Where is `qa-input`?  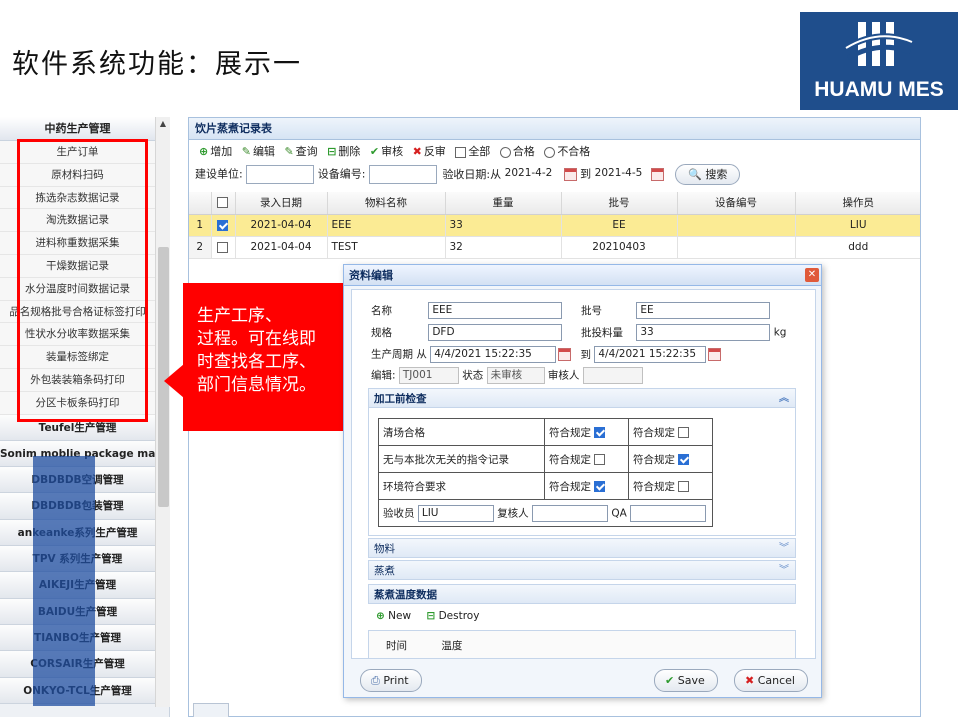 qa-input is located at coordinates (668, 513).